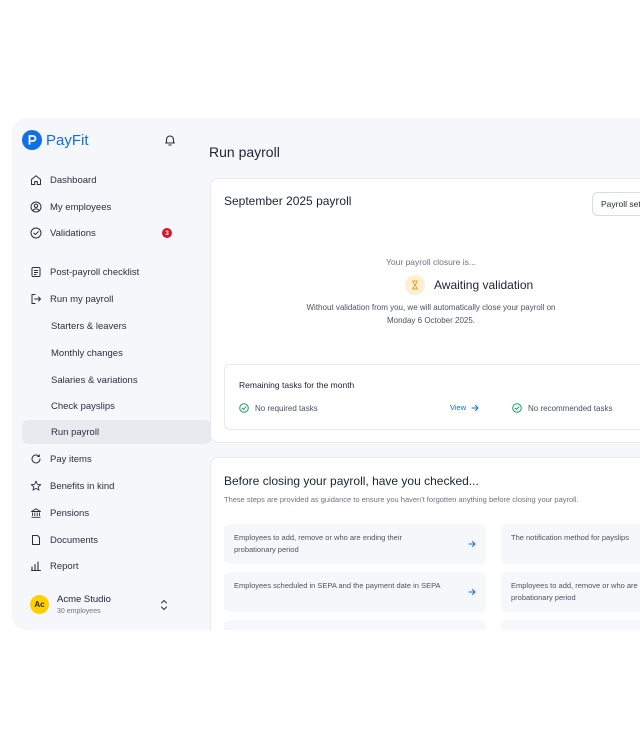 The image size is (640, 748). Describe the element at coordinates (83, 406) in the screenshot. I see `sidebar-item-label: Check payslips` at that location.